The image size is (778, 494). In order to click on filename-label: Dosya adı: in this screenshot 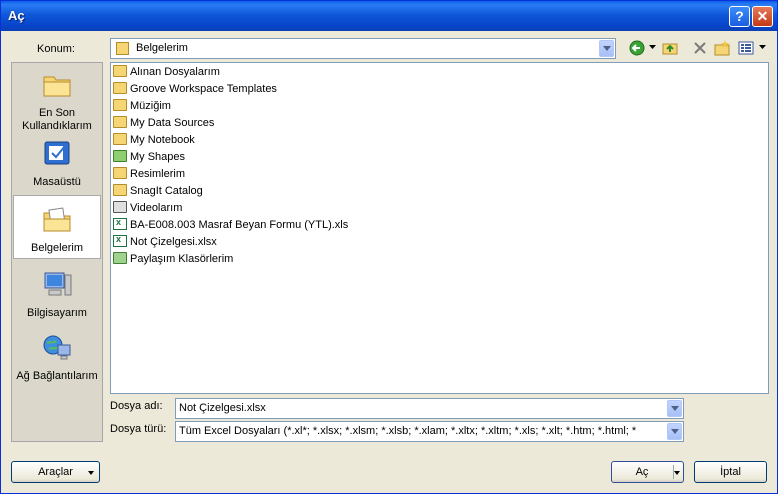, I will do `click(136, 406)`.